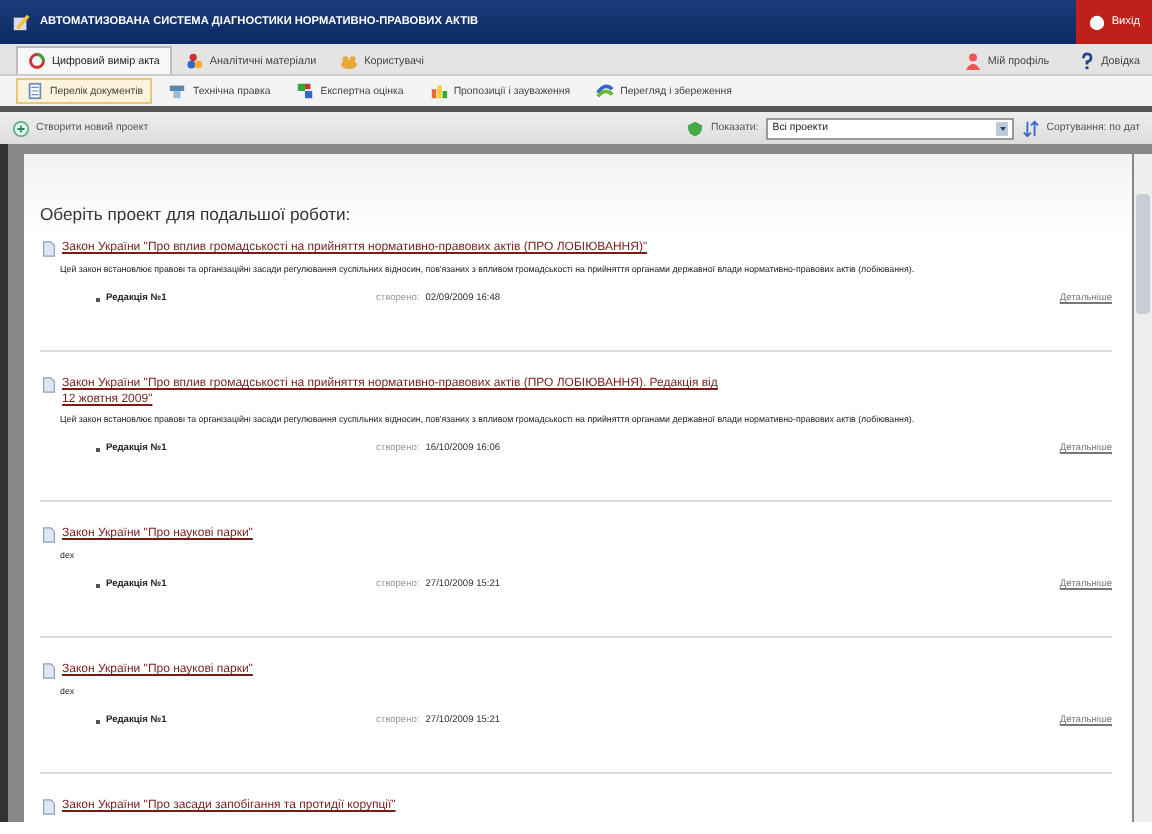  I want to click on sort-icon, so click(1031, 128).